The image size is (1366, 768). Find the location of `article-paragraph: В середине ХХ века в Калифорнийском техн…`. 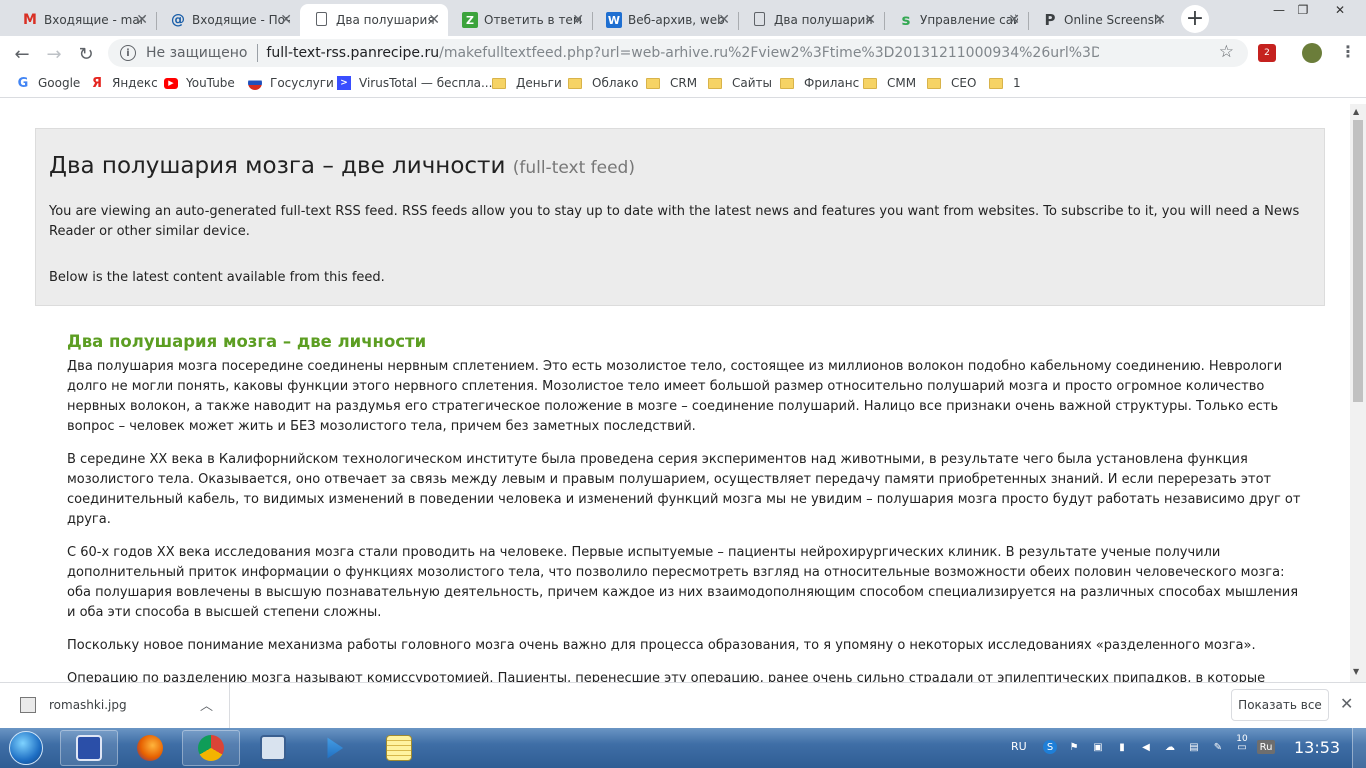

article-paragraph: В середине ХХ века в Калифорнийском техн… is located at coordinates (684, 489).